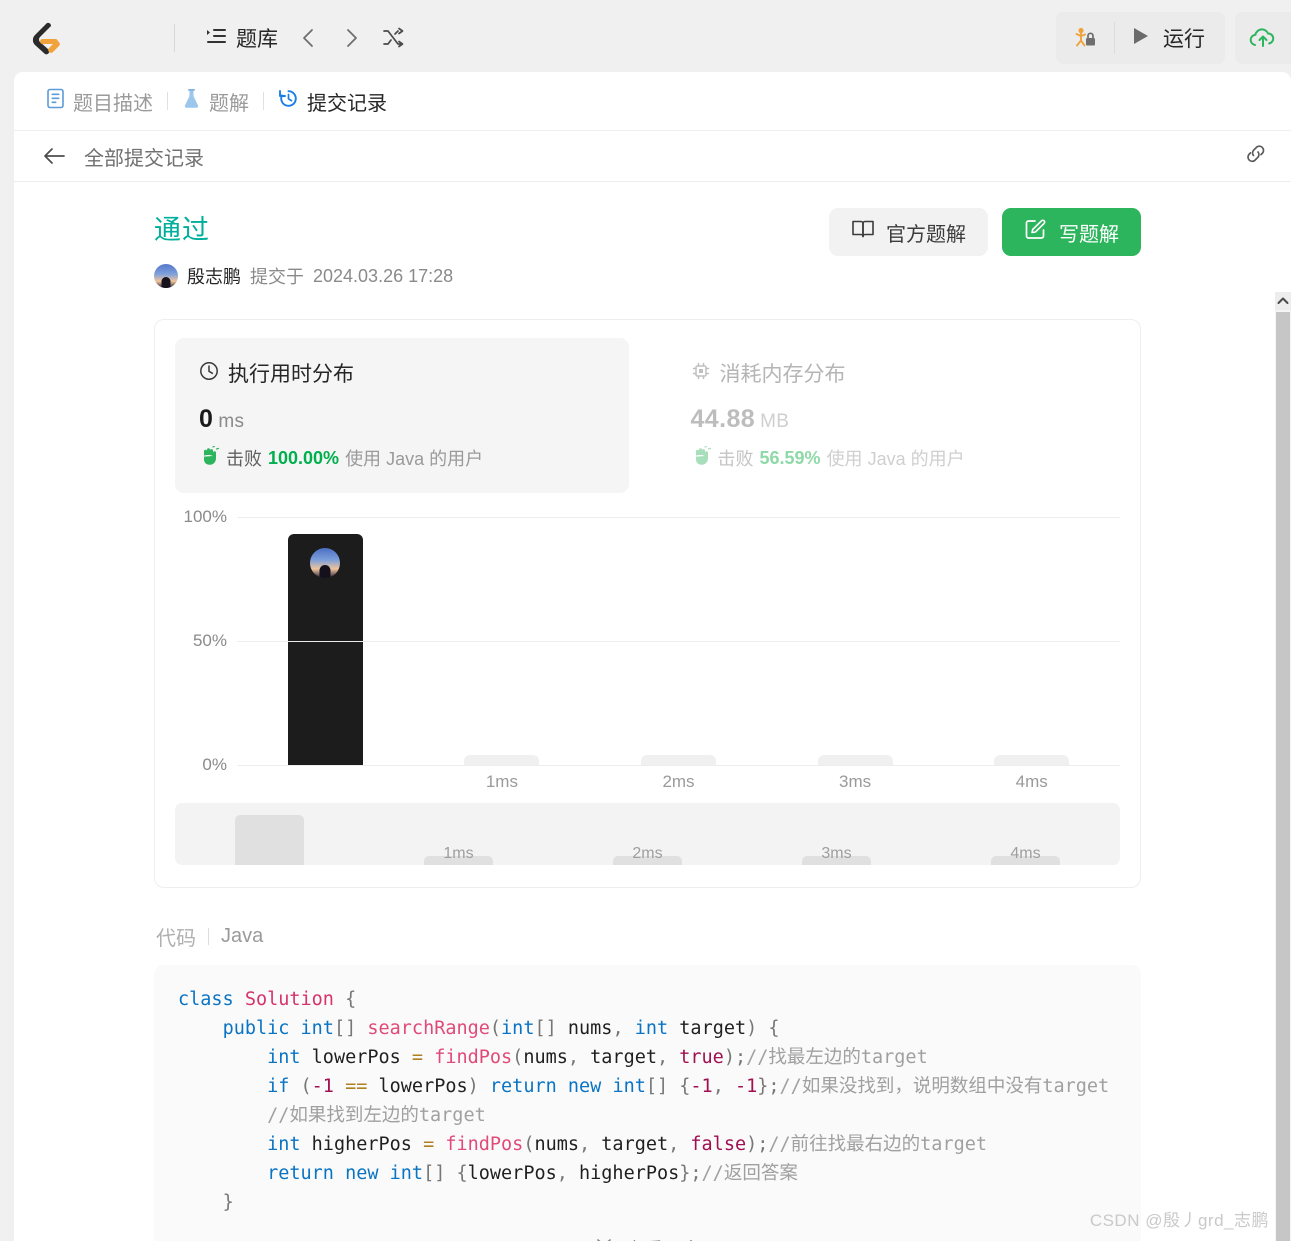 Image resolution: width=1291 pixels, height=1241 pixels. What do you see at coordinates (44, 38) in the screenshot?
I see `leetcode-logo-icon` at bounding box center [44, 38].